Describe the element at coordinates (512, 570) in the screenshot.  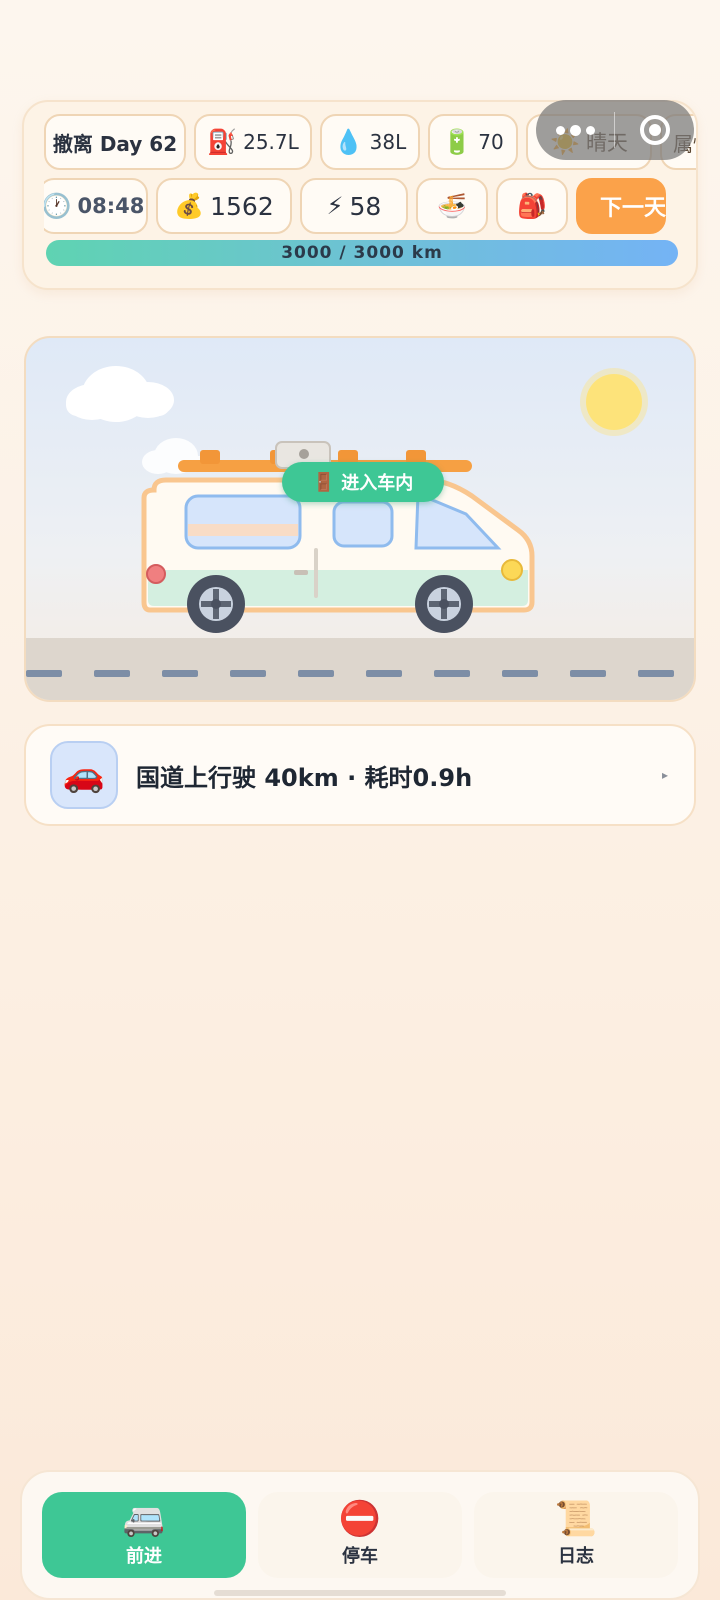
I see `head-light` at that location.